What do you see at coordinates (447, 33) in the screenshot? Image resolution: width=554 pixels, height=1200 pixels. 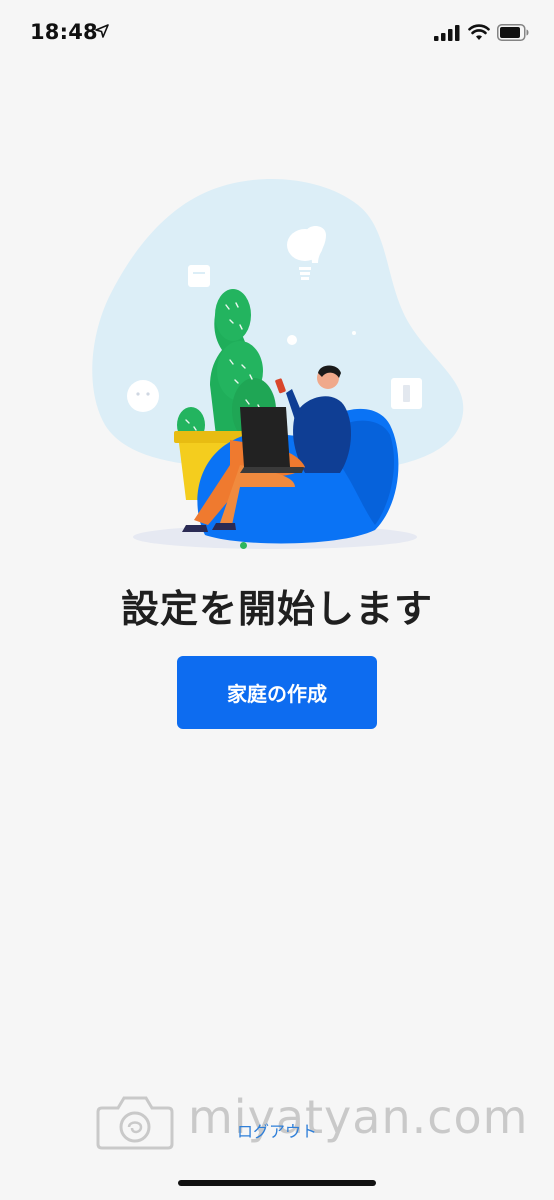 I see `cellular-signal-icon` at bounding box center [447, 33].